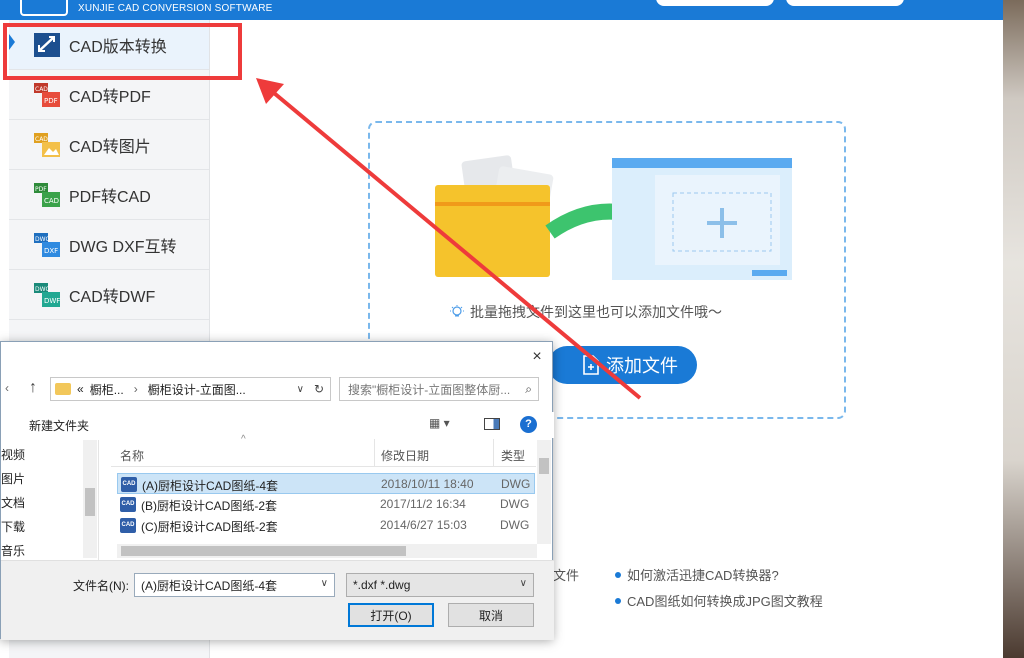  What do you see at coordinates (33, 388) in the screenshot?
I see `up-arrow-icon: ↑` at bounding box center [33, 388].